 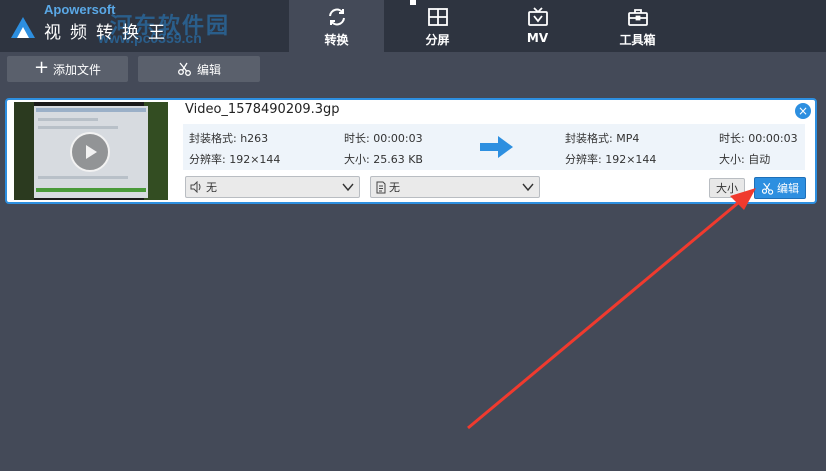 What do you see at coordinates (262, 109) in the screenshot?
I see `file-name: Video_1578490209.3gp` at bounding box center [262, 109].